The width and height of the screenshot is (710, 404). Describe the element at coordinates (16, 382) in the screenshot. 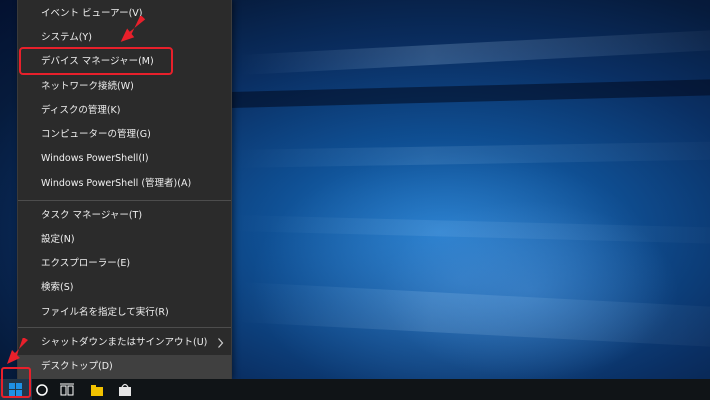

I see `start-button-highlight-box` at that location.